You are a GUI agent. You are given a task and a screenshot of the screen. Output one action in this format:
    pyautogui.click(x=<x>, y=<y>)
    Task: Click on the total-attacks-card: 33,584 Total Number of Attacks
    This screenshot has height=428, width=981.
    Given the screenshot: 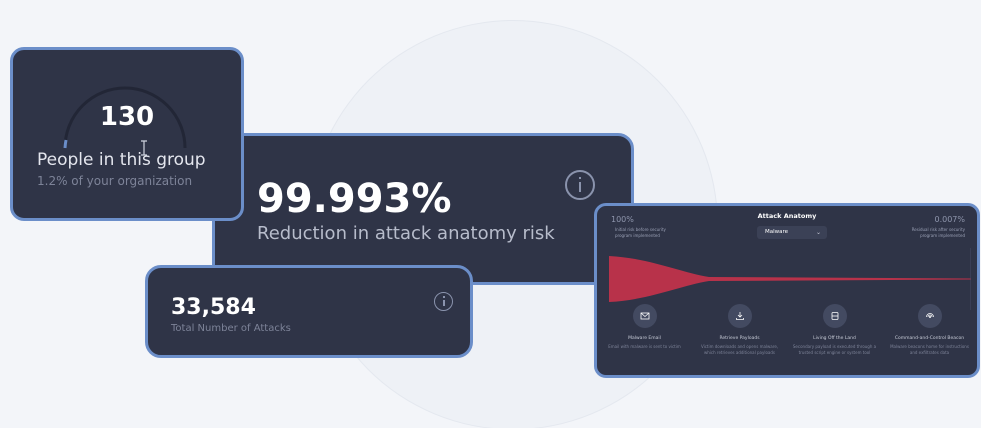 What is the action you would take?
    pyautogui.click(x=309, y=311)
    